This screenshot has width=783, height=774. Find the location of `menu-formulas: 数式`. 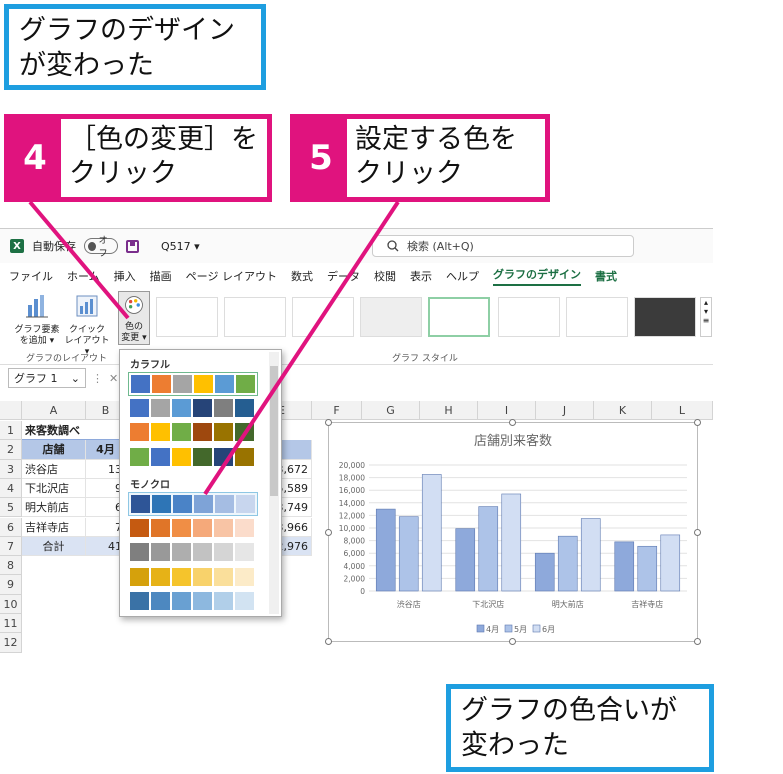

menu-formulas: 数式 is located at coordinates (302, 276).